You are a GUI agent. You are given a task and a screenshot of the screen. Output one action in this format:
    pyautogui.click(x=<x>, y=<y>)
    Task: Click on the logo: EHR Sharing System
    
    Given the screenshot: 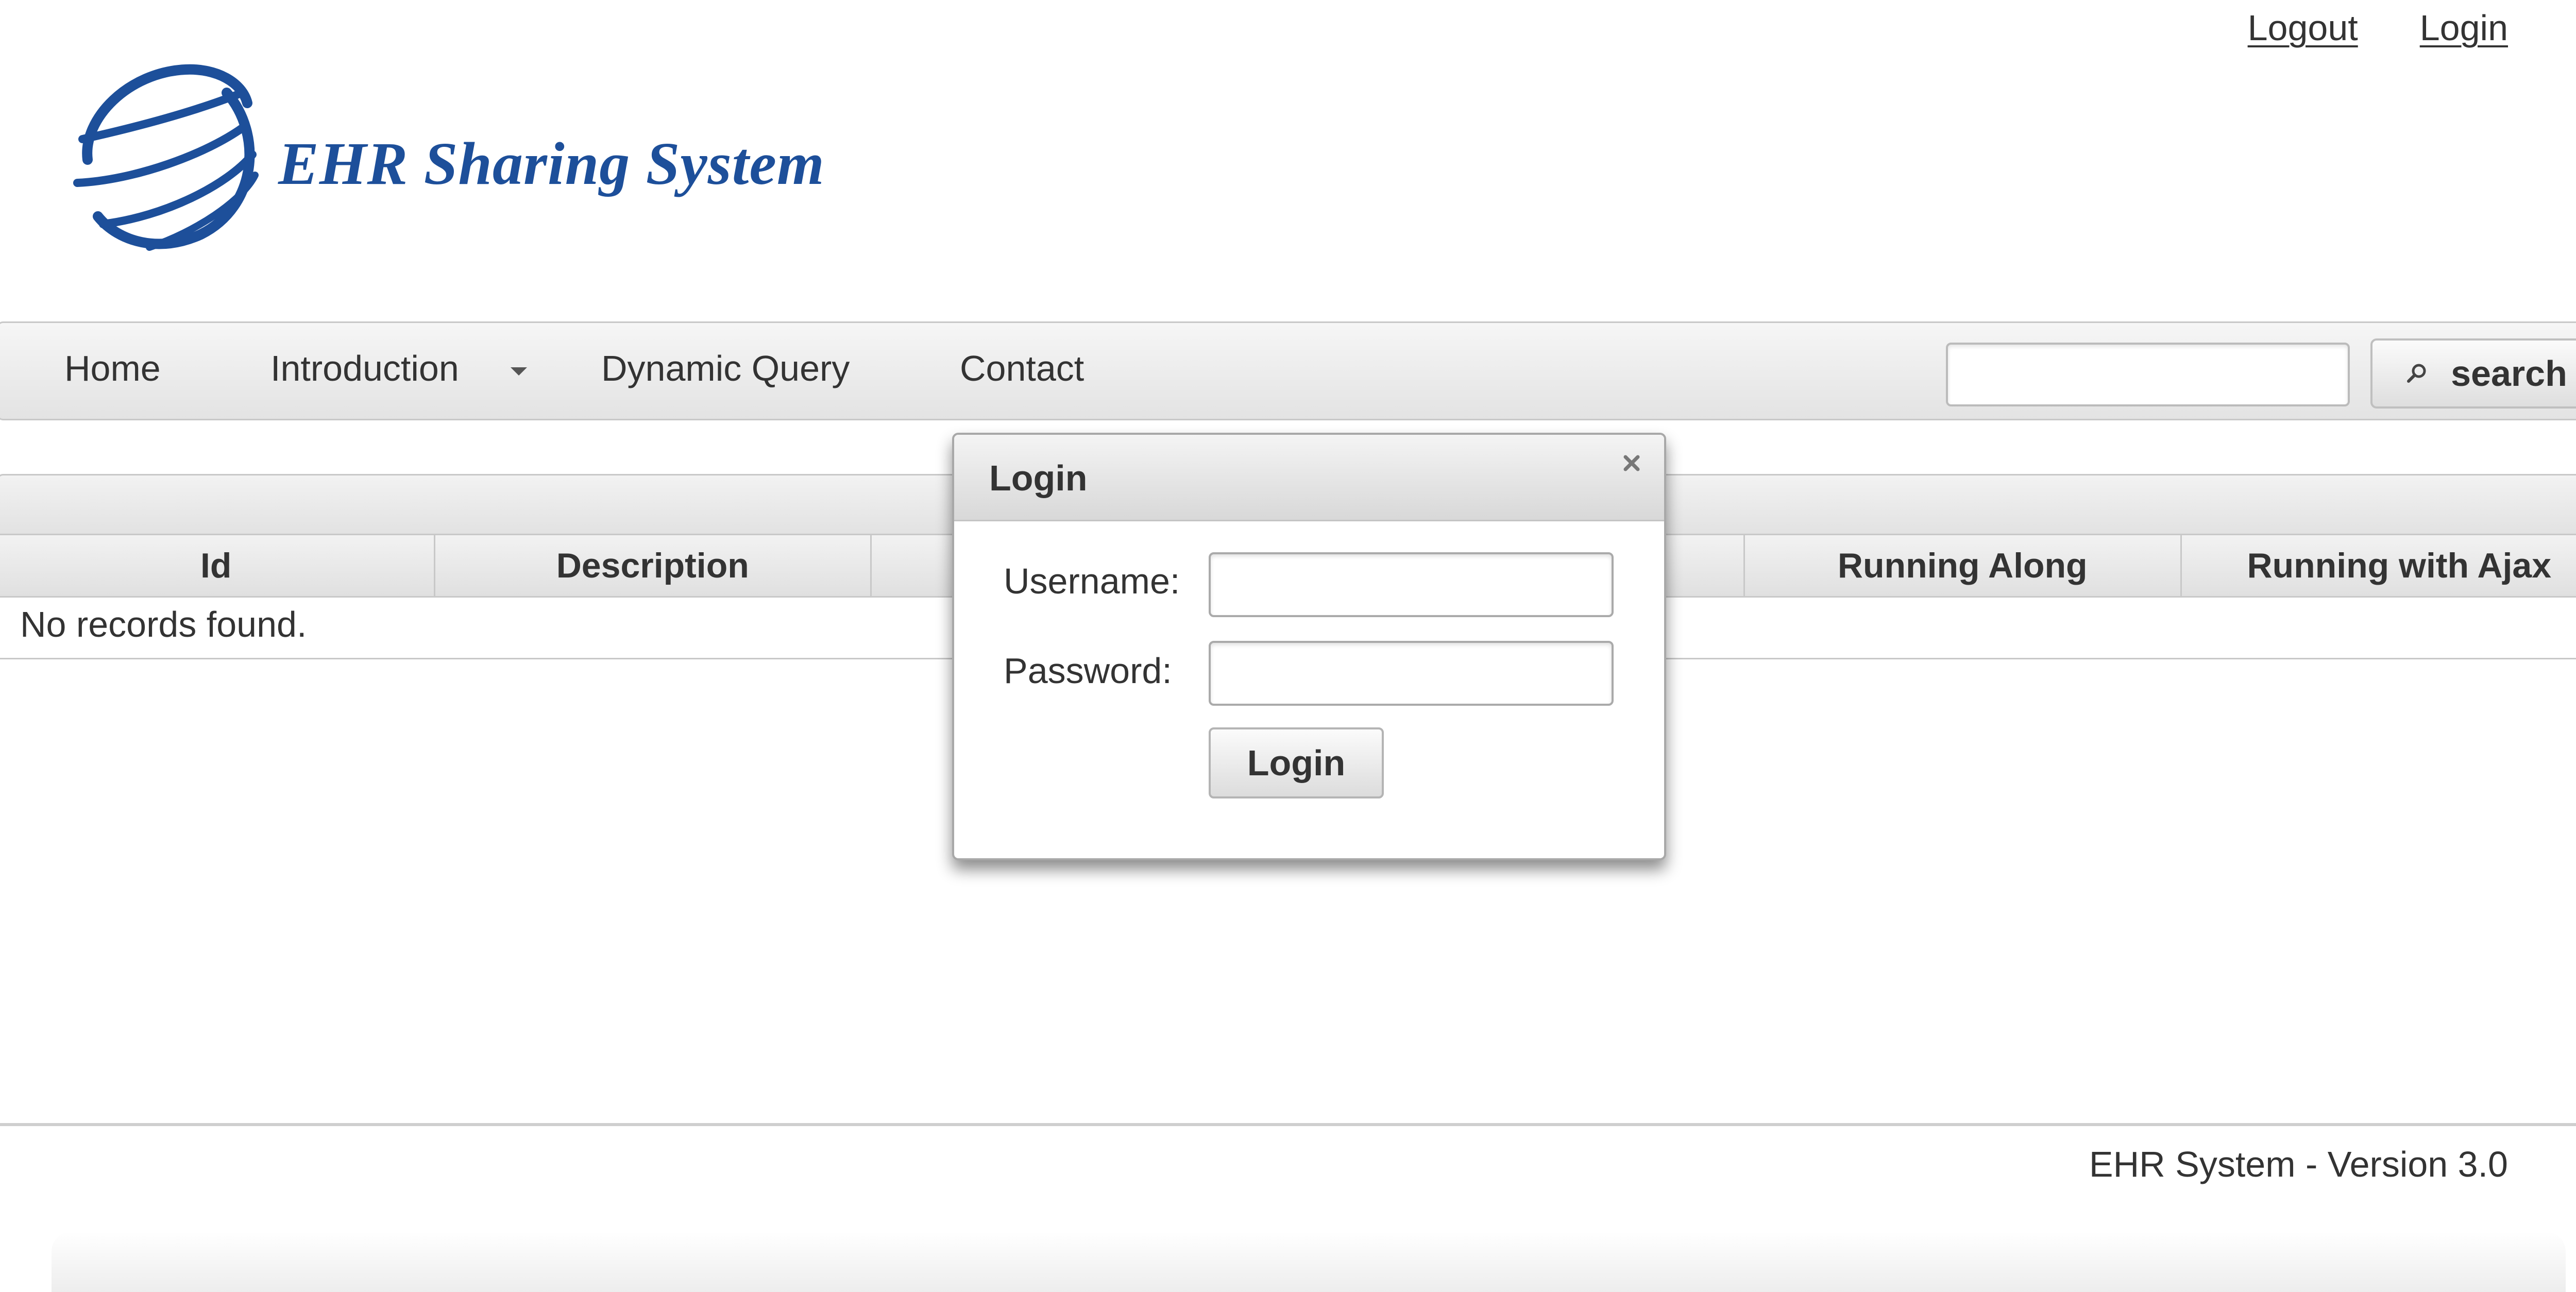 What is the action you would take?
    pyautogui.click(x=474, y=160)
    